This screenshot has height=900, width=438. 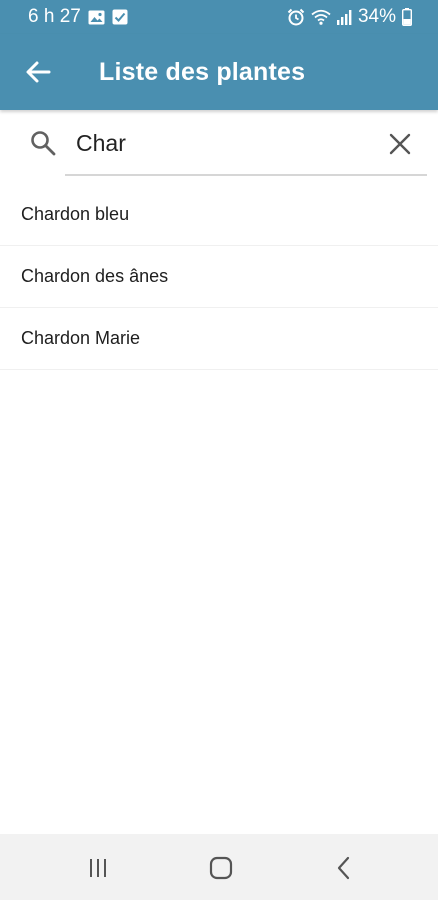 I want to click on status-bar: 6 h 27 34%, so click(x=219, y=17).